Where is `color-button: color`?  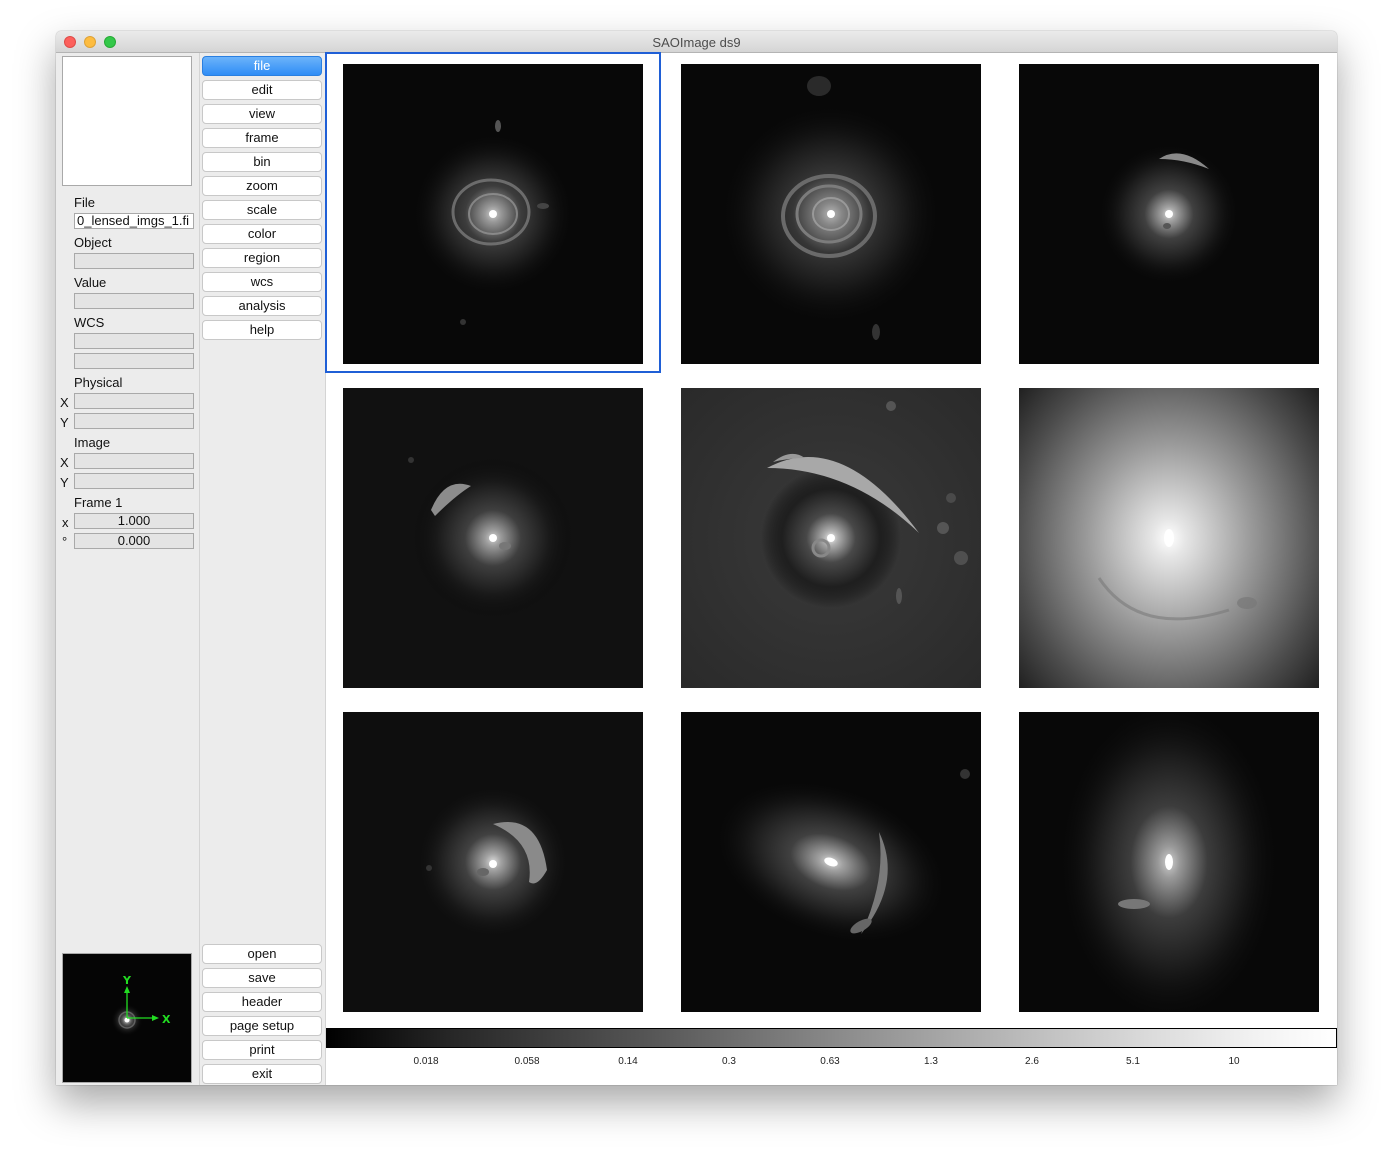 color-button: color is located at coordinates (262, 234).